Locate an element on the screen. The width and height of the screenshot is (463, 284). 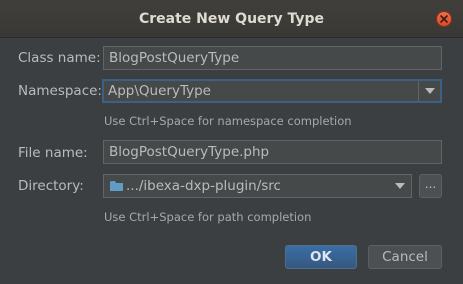
namespace-dropdown-button is located at coordinates (429, 91).